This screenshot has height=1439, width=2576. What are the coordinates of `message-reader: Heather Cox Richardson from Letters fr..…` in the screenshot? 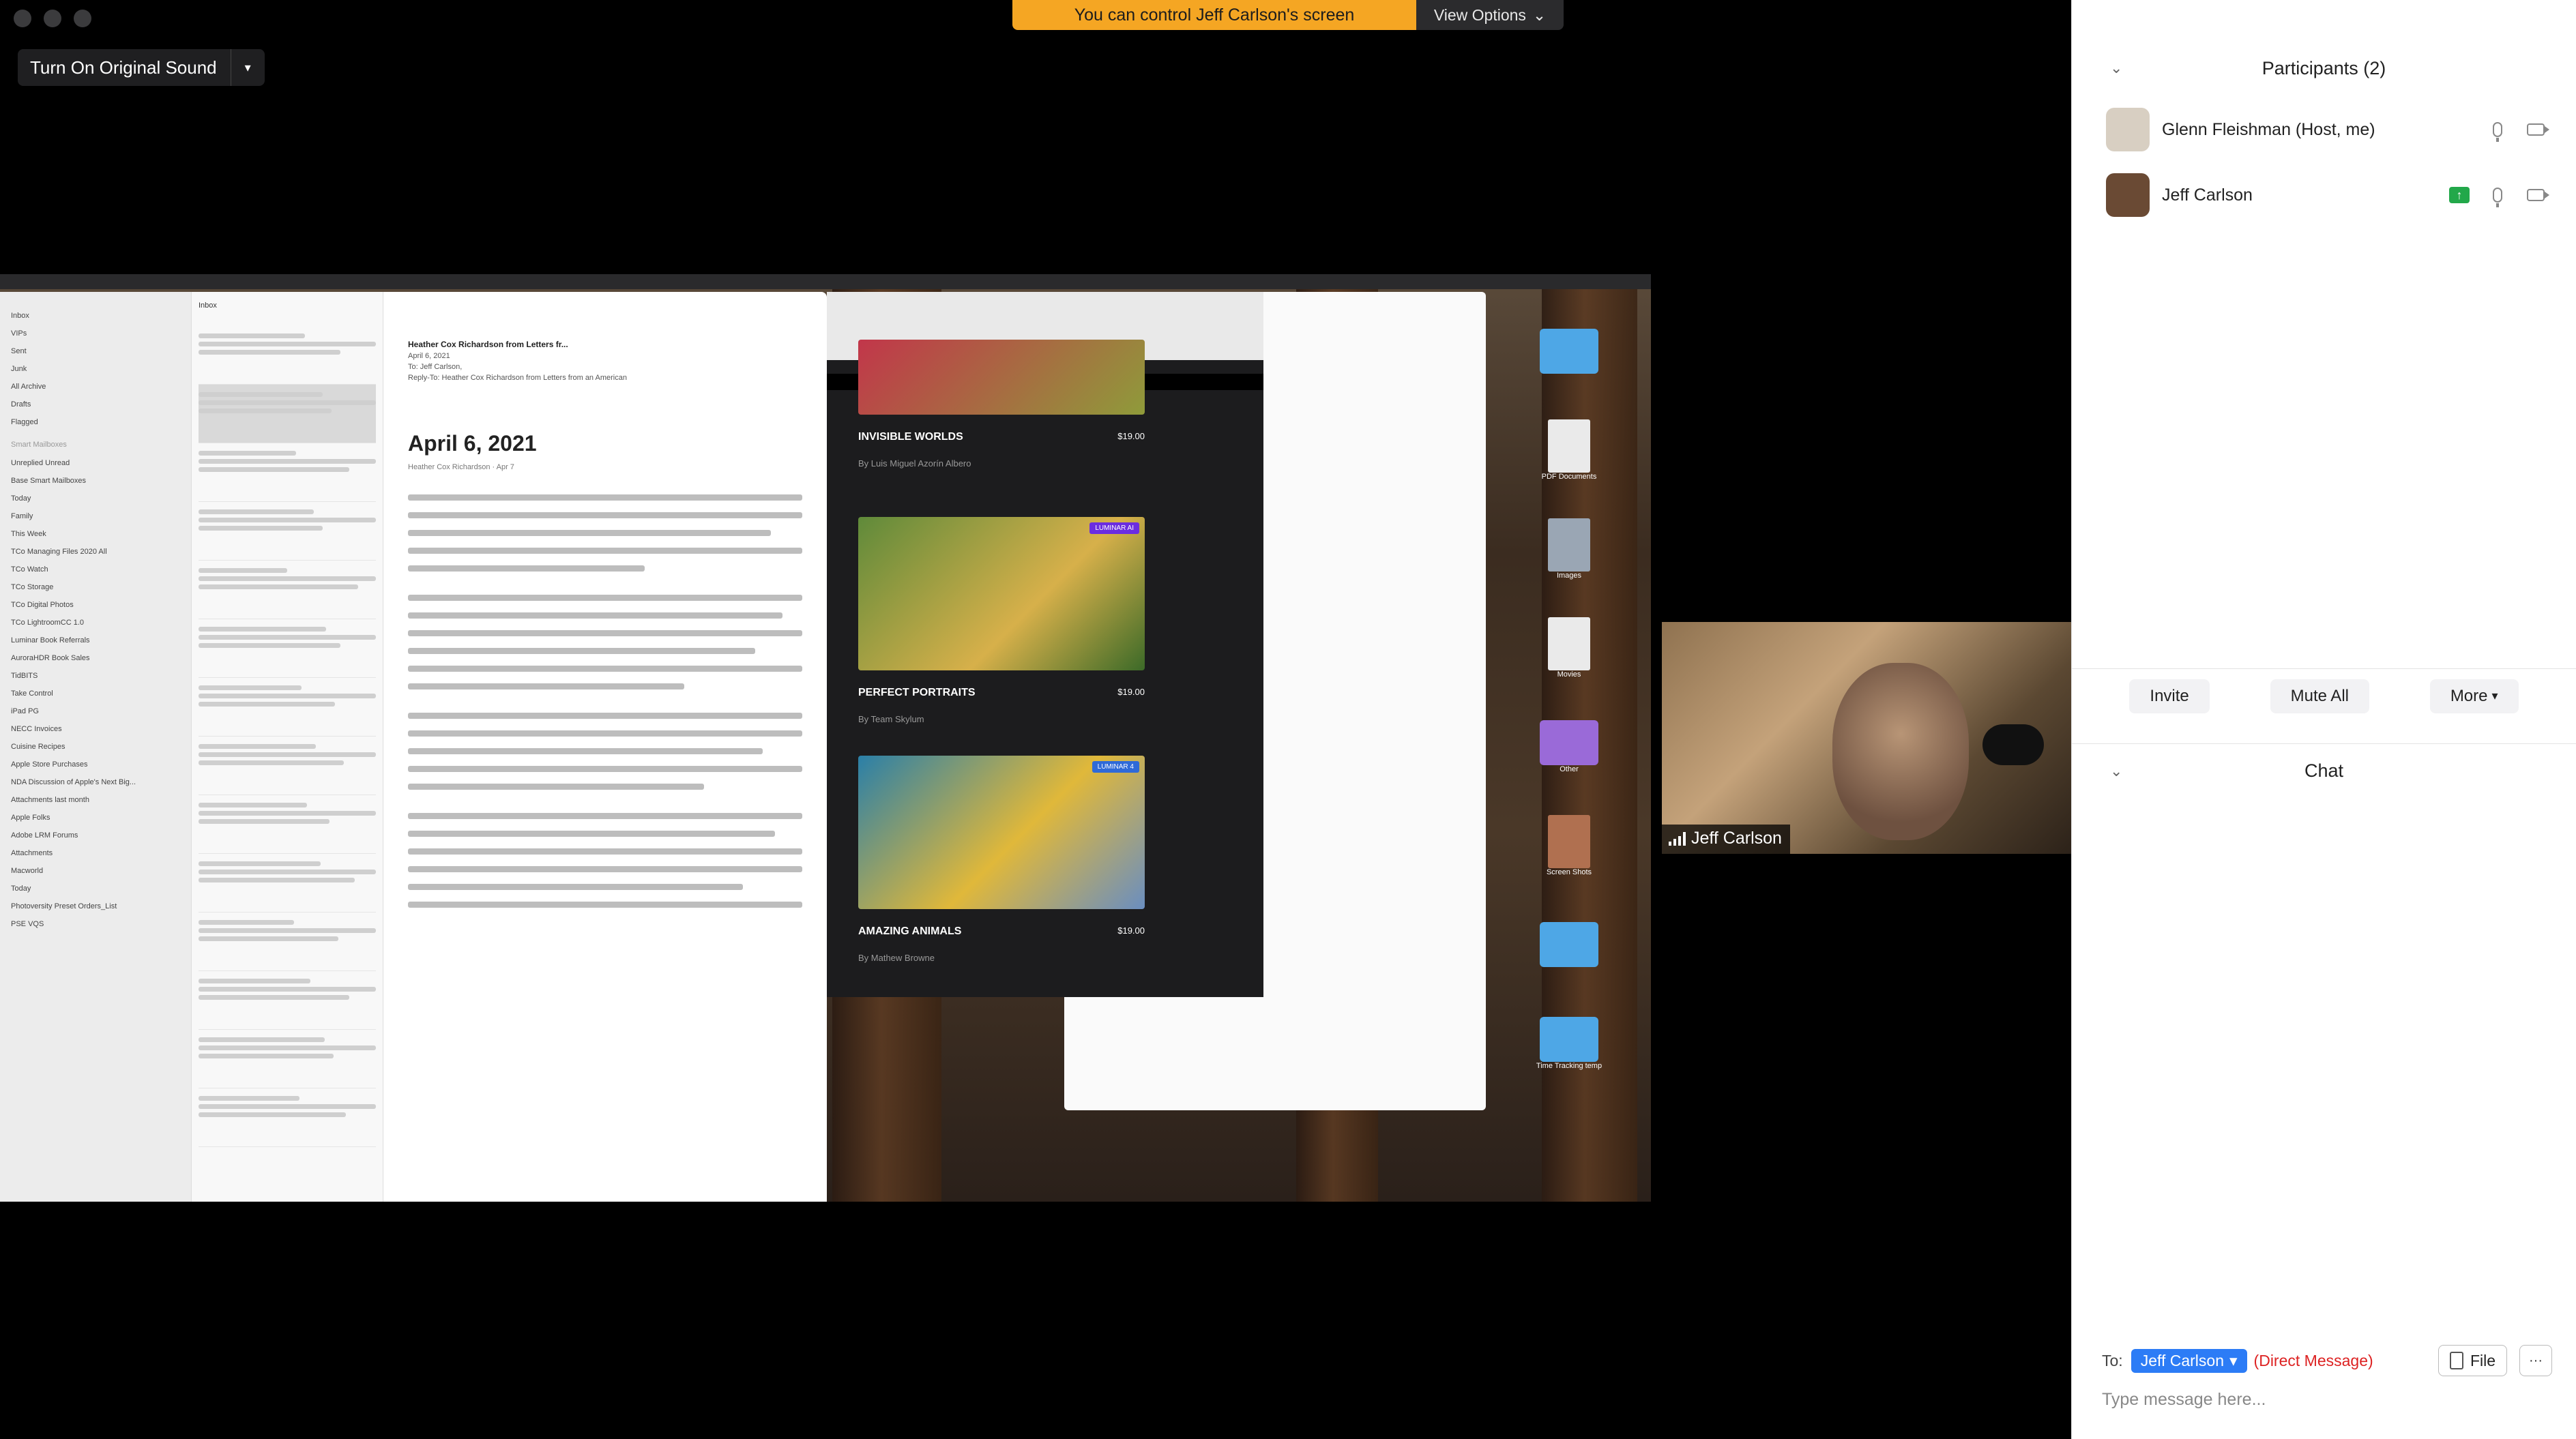 It's located at (605, 747).